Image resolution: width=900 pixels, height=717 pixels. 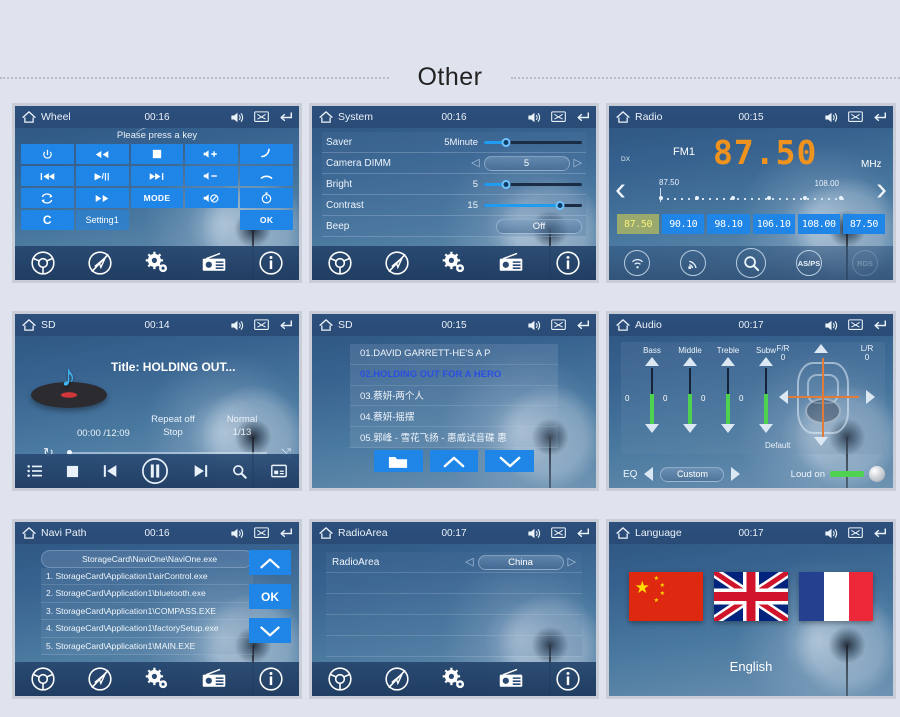 I want to click on preset-4: 106.10, so click(x=773, y=224).